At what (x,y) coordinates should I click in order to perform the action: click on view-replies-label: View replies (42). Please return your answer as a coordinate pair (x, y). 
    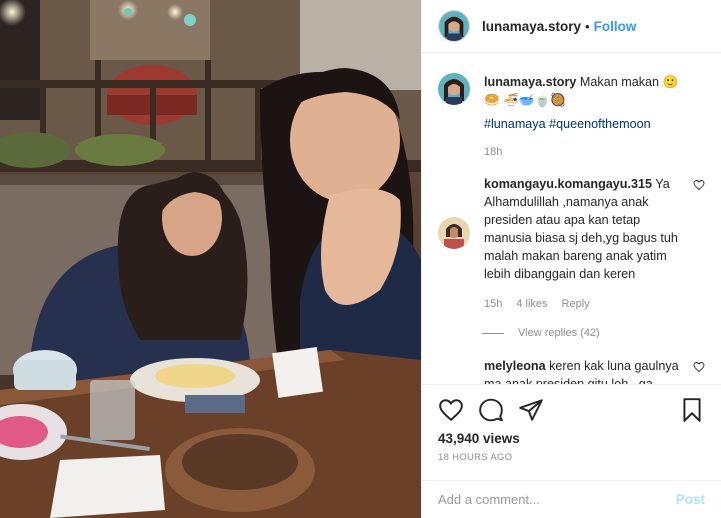
    Looking at the image, I should click on (559, 333).